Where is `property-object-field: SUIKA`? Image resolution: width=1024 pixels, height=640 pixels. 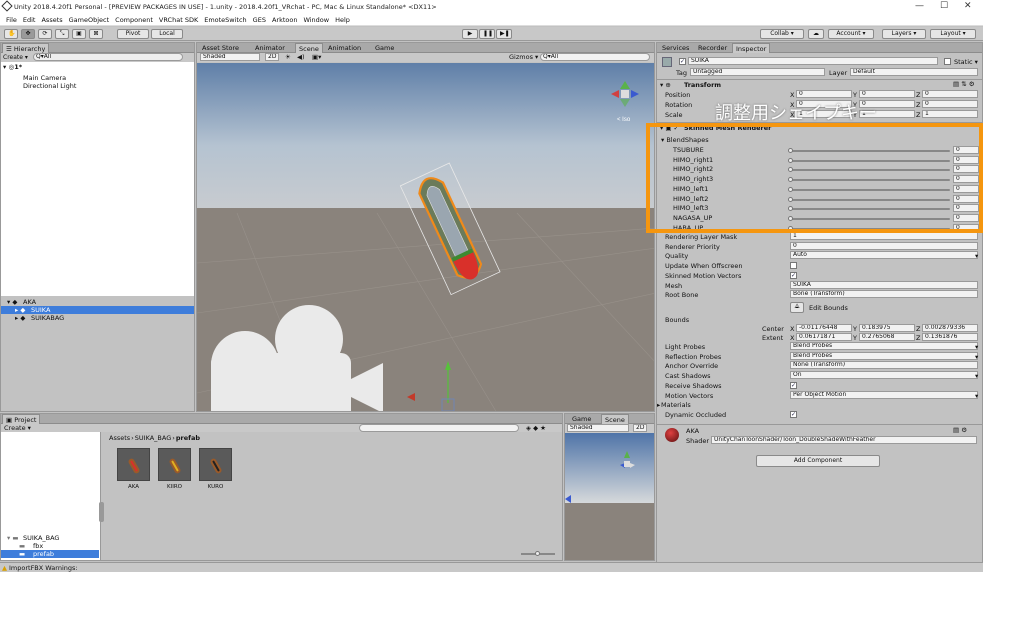
property-object-field: SUIKA is located at coordinates (884, 284).